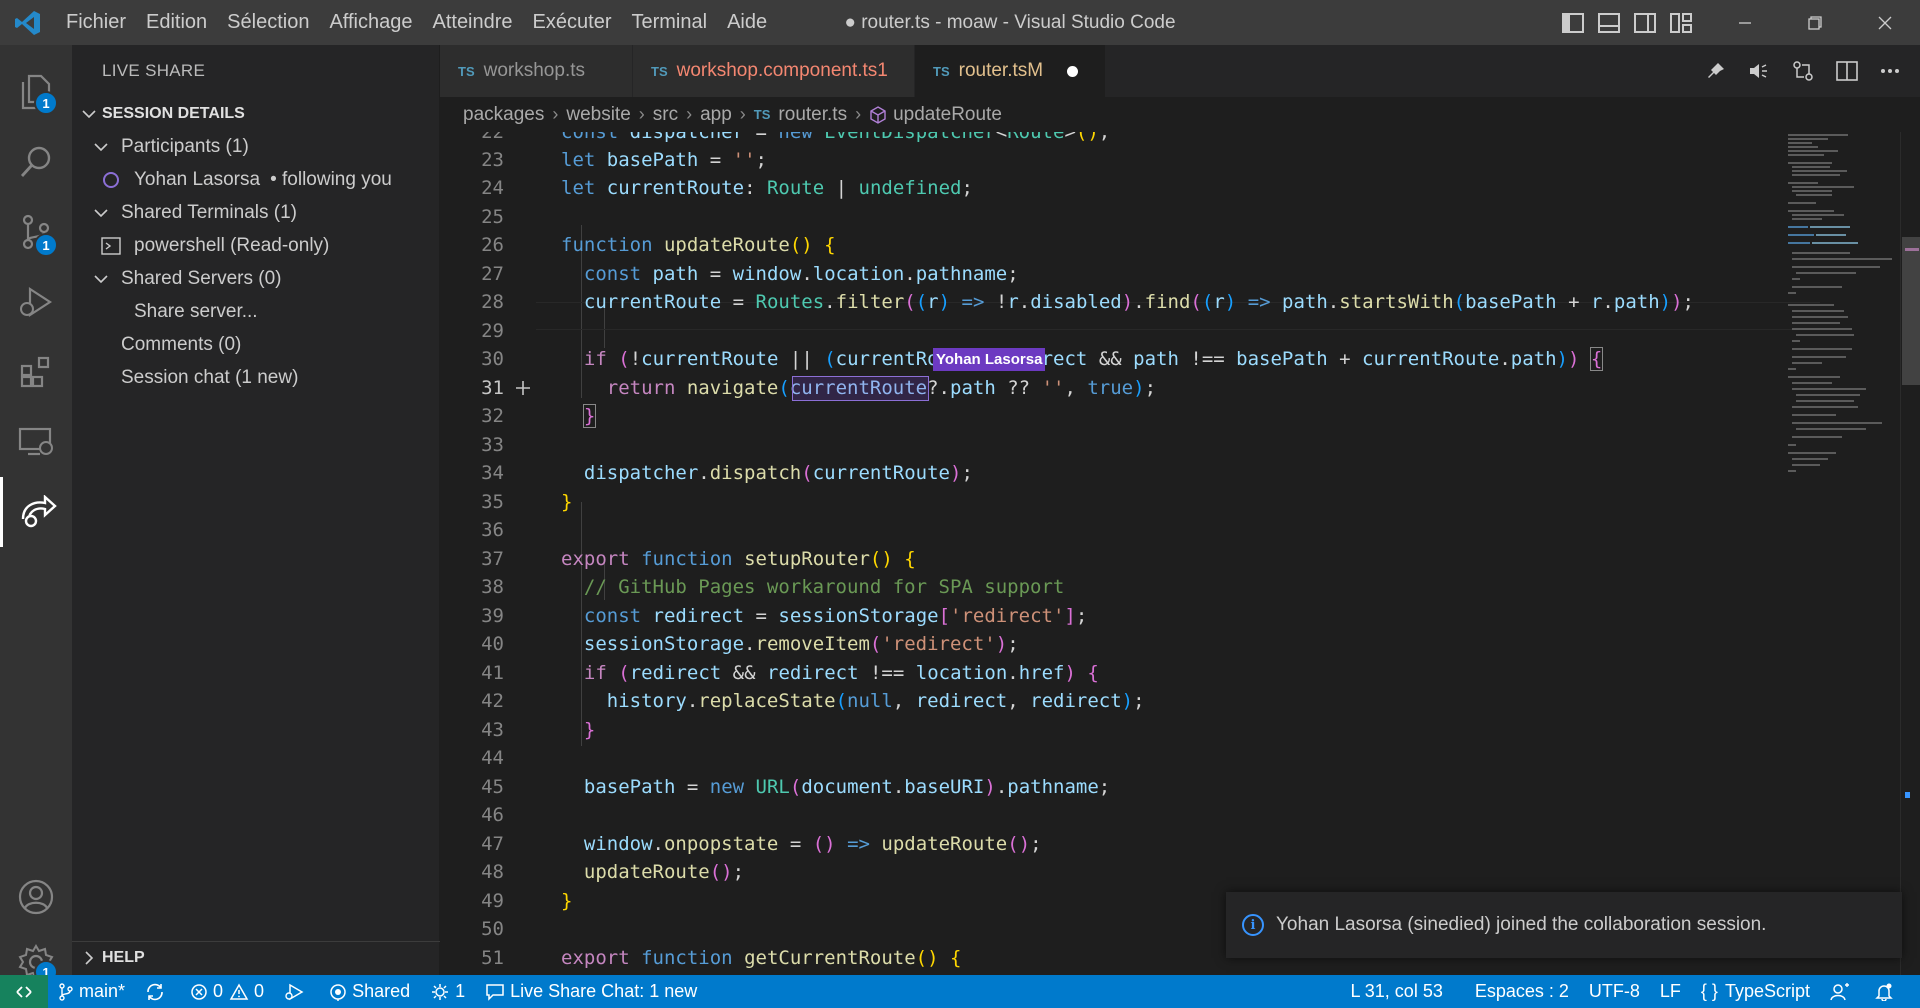  I want to click on menu-edit: Edition, so click(176, 22).